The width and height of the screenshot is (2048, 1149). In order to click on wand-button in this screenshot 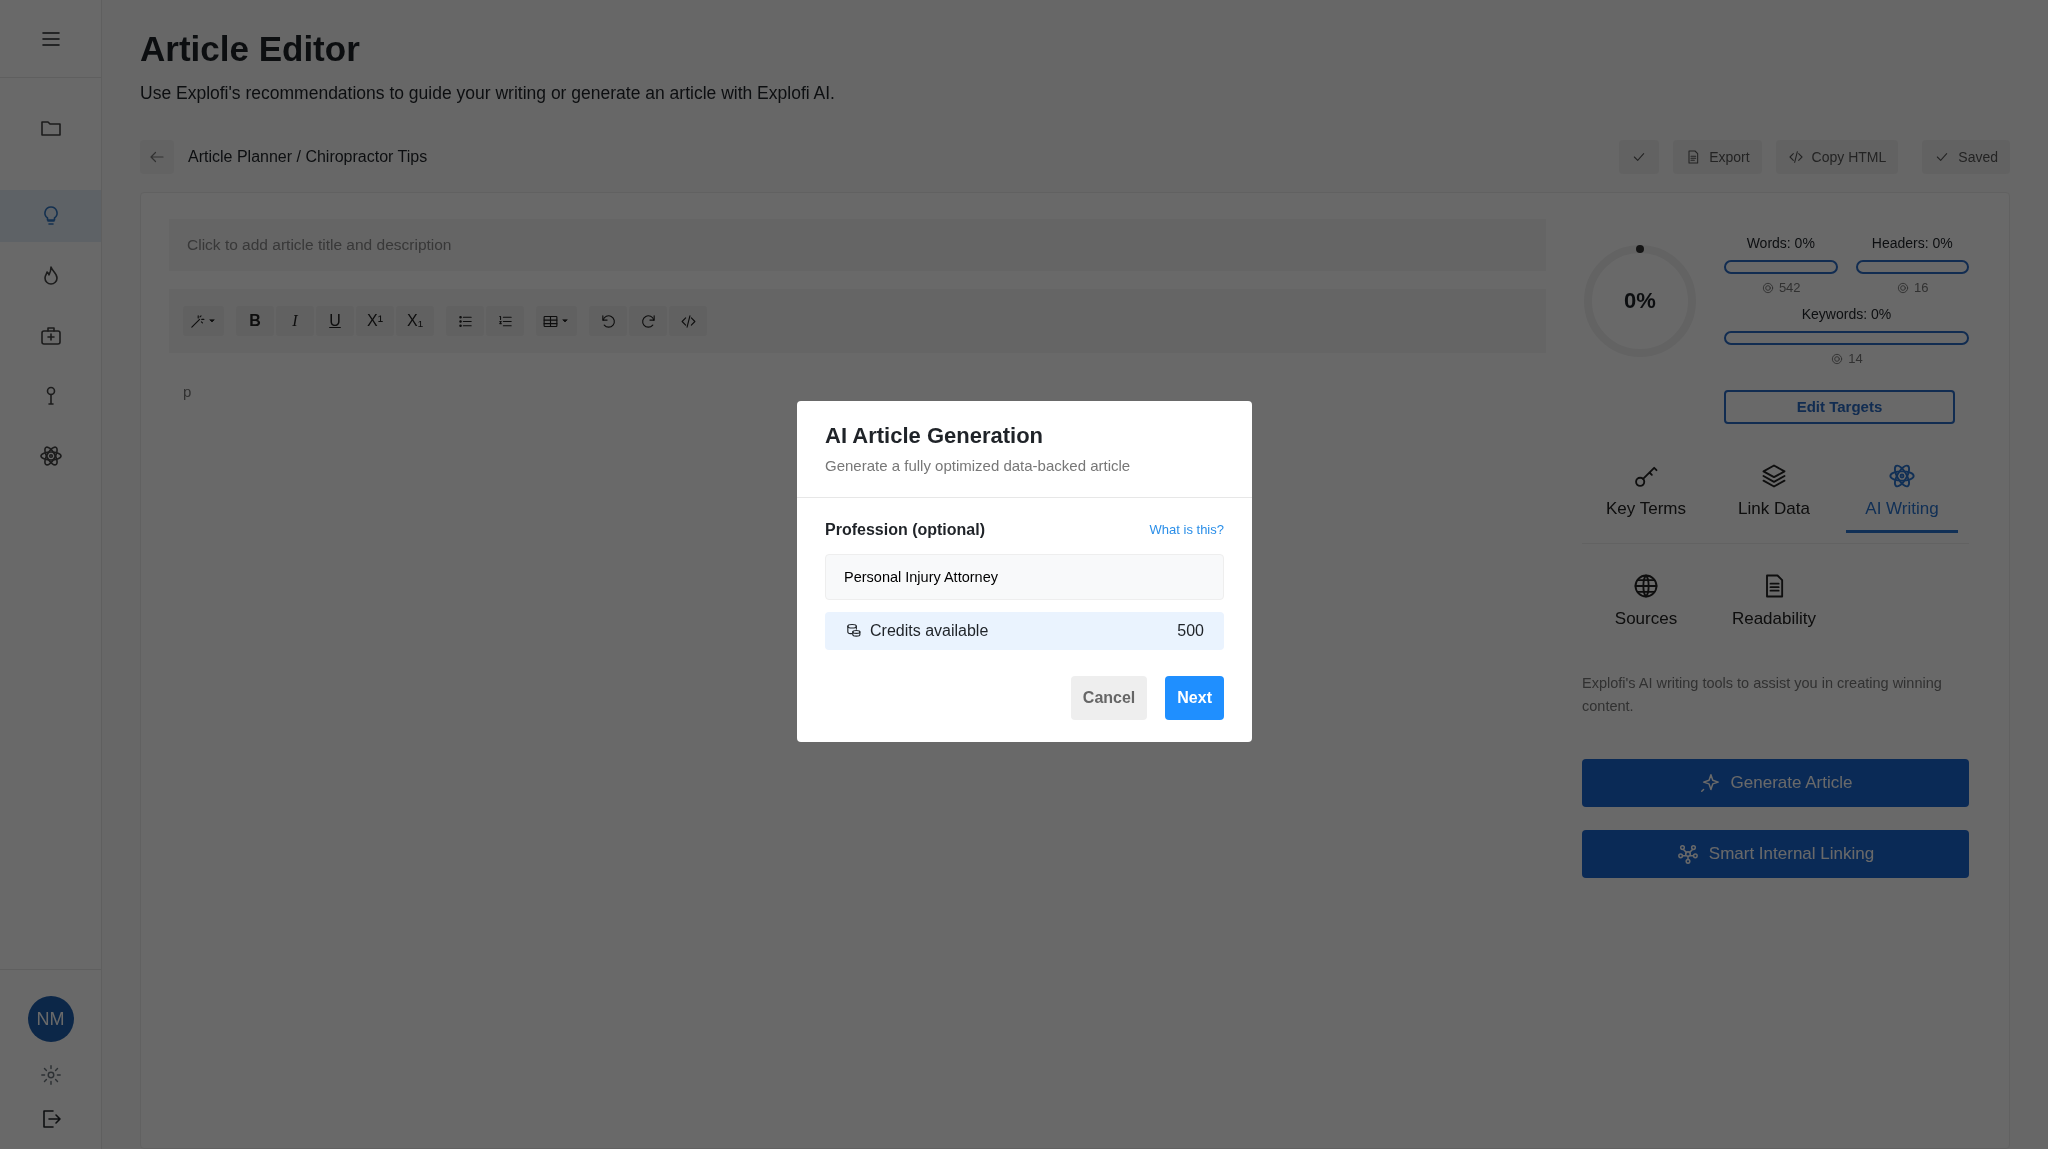, I will do `click(203, 321)`.